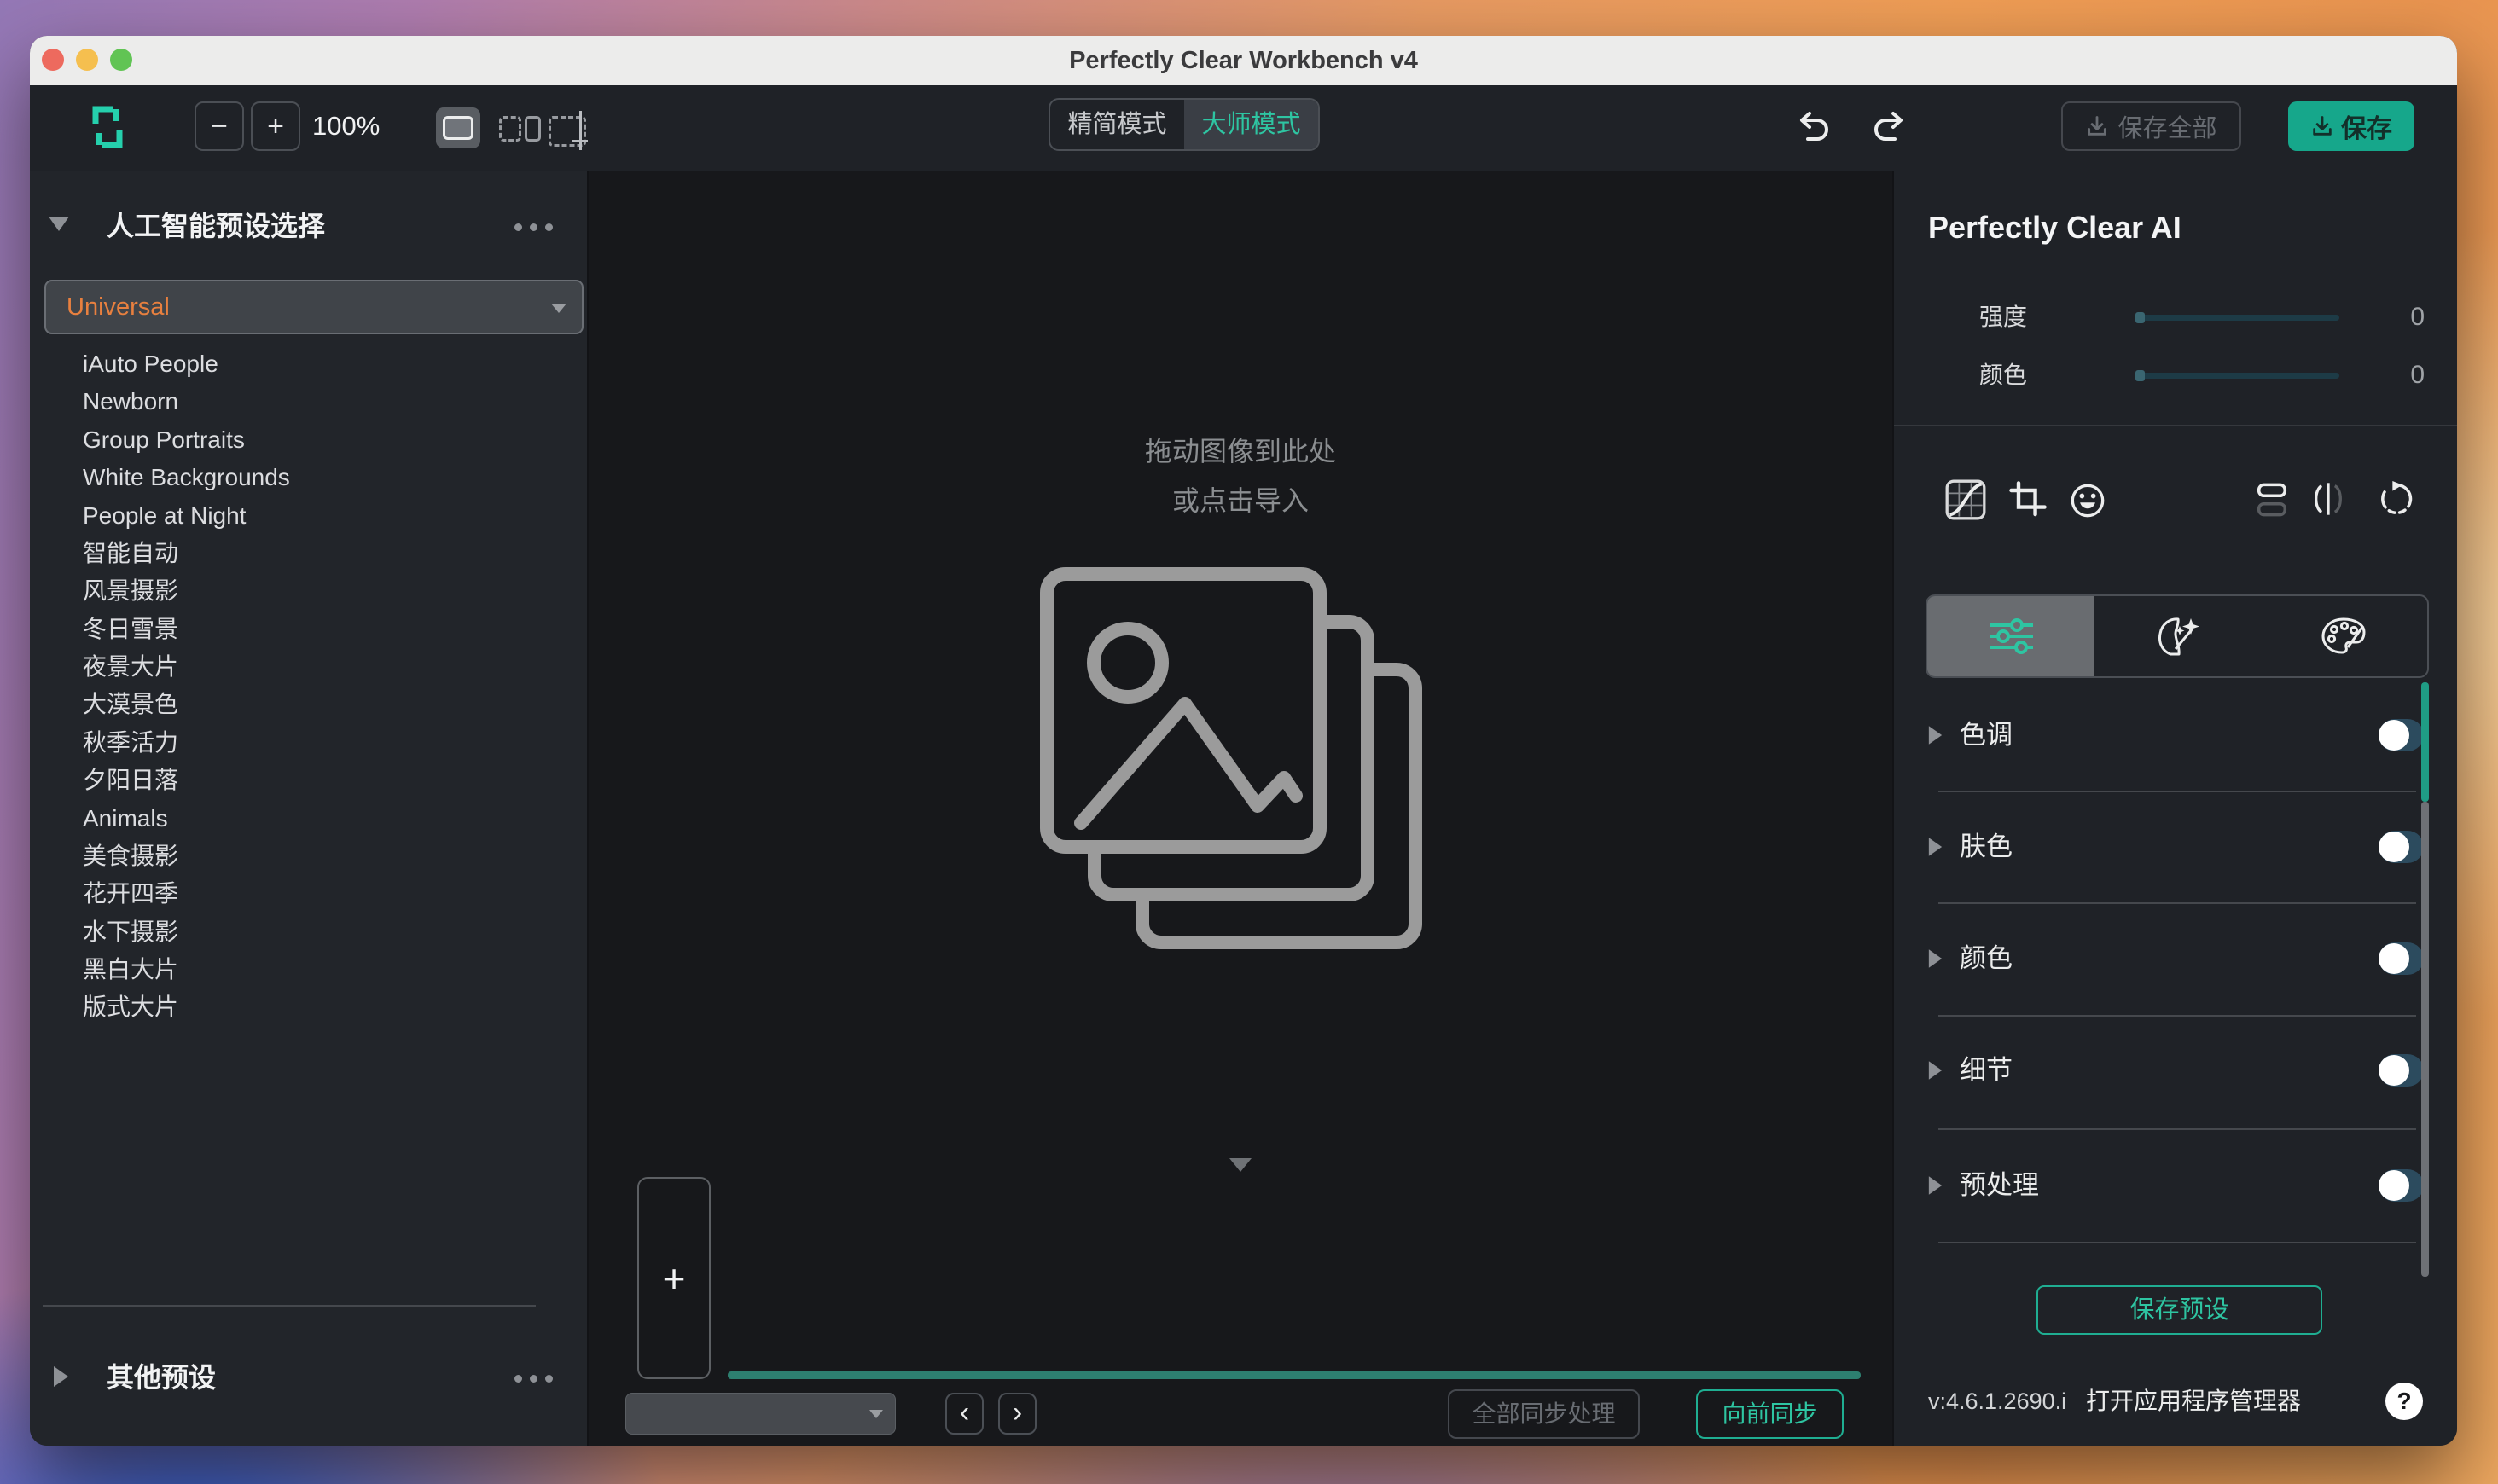 The width and height of the screenshot is (2498, 1484). I want to click on zoom-level-label: 100%, so click(346, 126).